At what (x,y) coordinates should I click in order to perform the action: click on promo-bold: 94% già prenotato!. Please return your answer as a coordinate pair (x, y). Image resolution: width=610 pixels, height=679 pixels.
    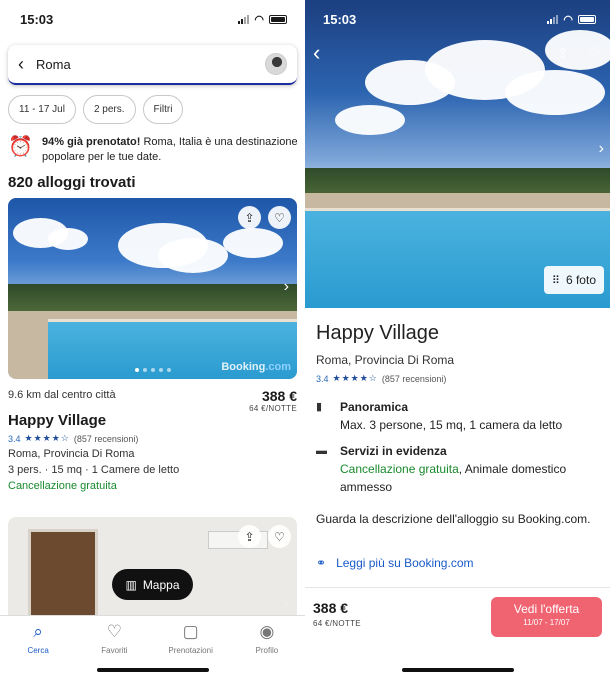
    Looking at the image, I should click on (91, 142).